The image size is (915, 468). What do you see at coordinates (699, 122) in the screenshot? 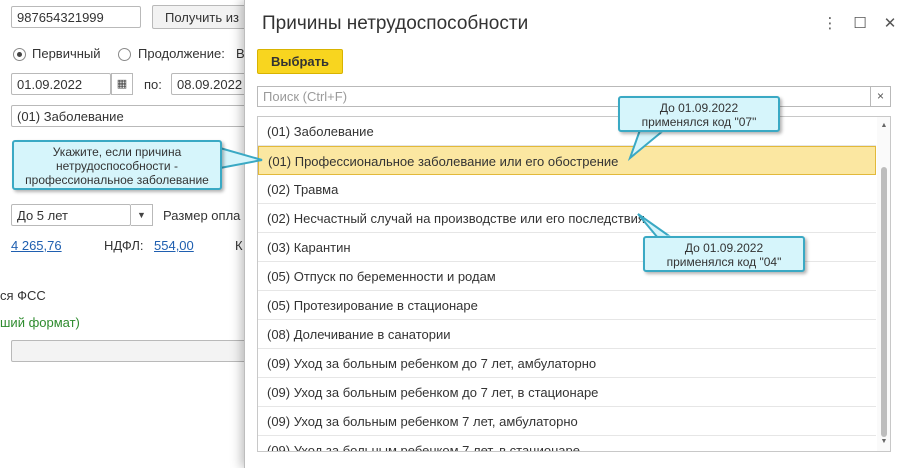
I see `callout-line: применялся код "07"` at bounding box center [699, 122].